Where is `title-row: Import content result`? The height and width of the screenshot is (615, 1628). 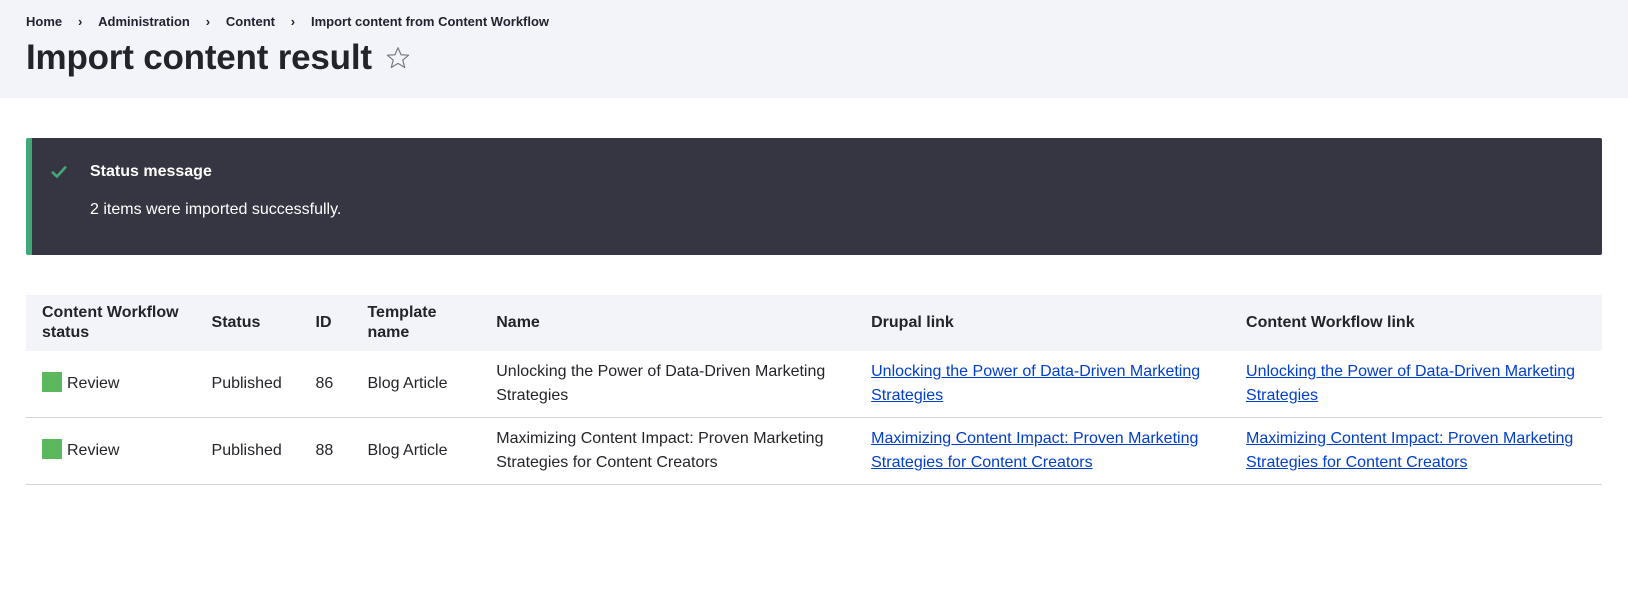 title-row: Import content result is located at coordinates (814, 58).